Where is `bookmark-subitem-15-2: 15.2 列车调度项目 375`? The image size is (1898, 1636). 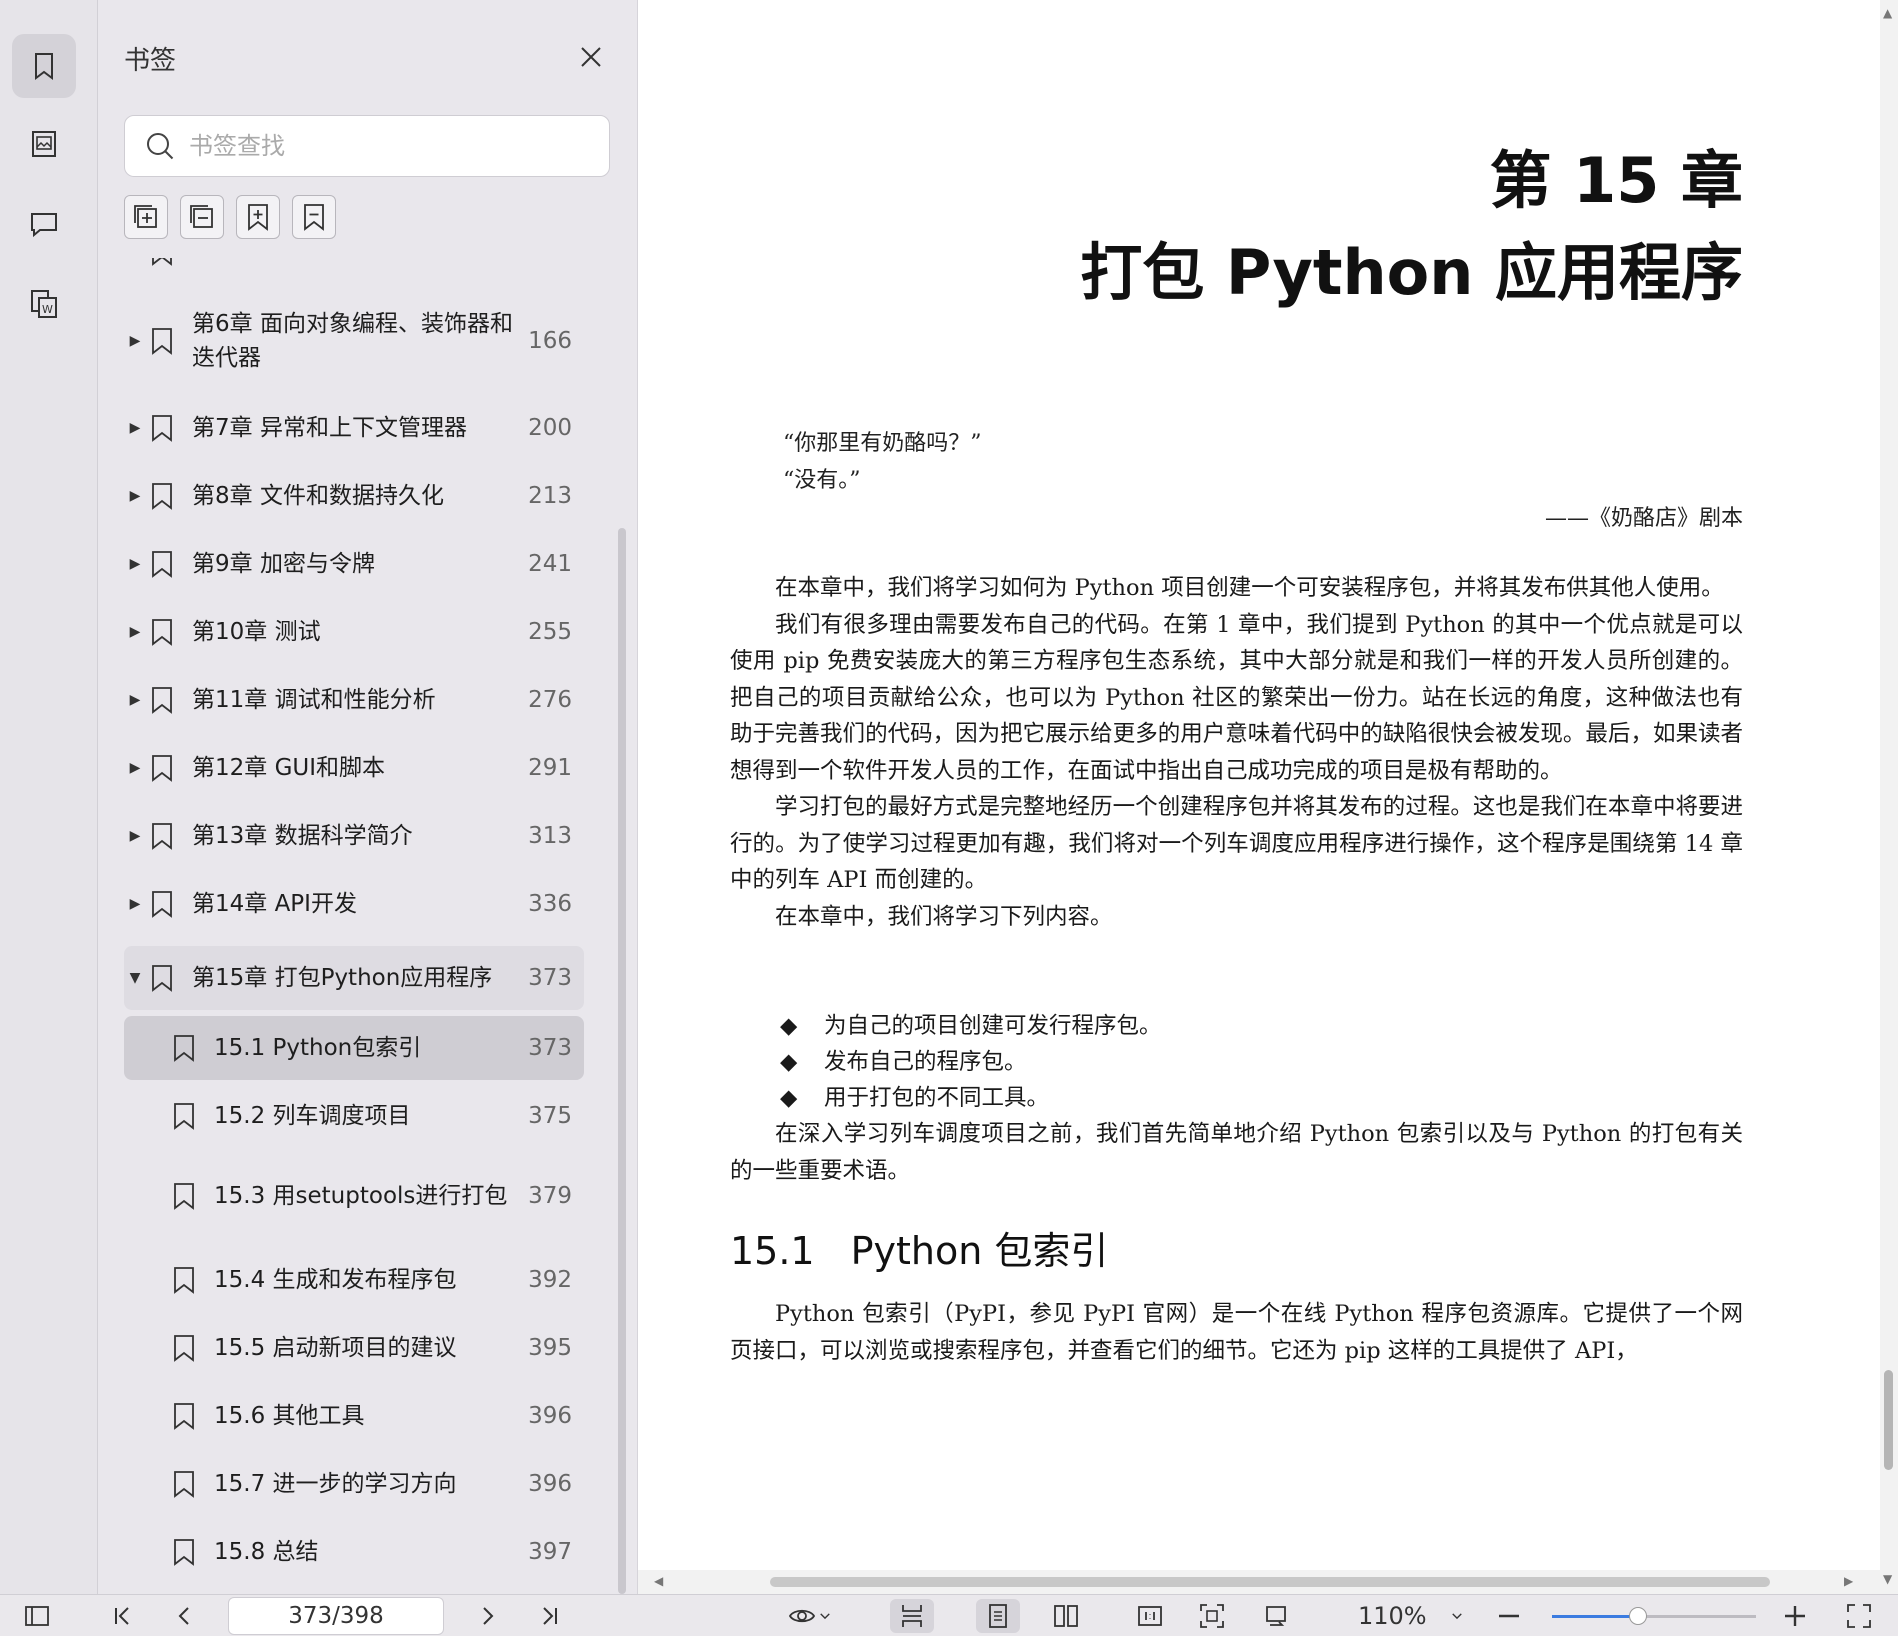
bookmark-subitem-15-2: 15.2 列车调度项目 375 is located at coordinates (354, 1116).